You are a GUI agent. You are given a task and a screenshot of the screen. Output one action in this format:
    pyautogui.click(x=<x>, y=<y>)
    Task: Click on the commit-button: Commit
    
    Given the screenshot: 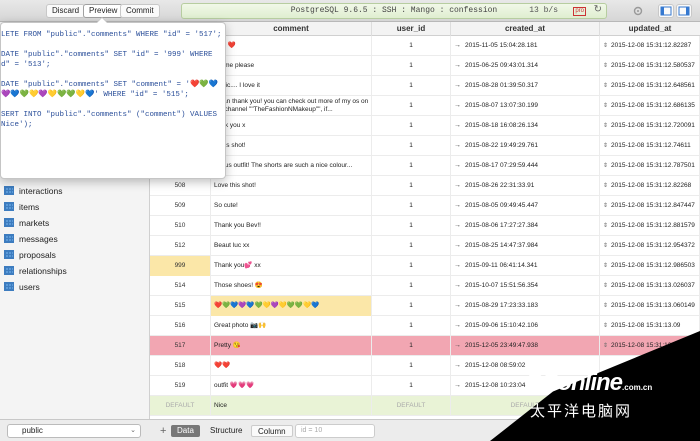 What is the action you would take?
    pyautogui.click(x=140, y=11)
    